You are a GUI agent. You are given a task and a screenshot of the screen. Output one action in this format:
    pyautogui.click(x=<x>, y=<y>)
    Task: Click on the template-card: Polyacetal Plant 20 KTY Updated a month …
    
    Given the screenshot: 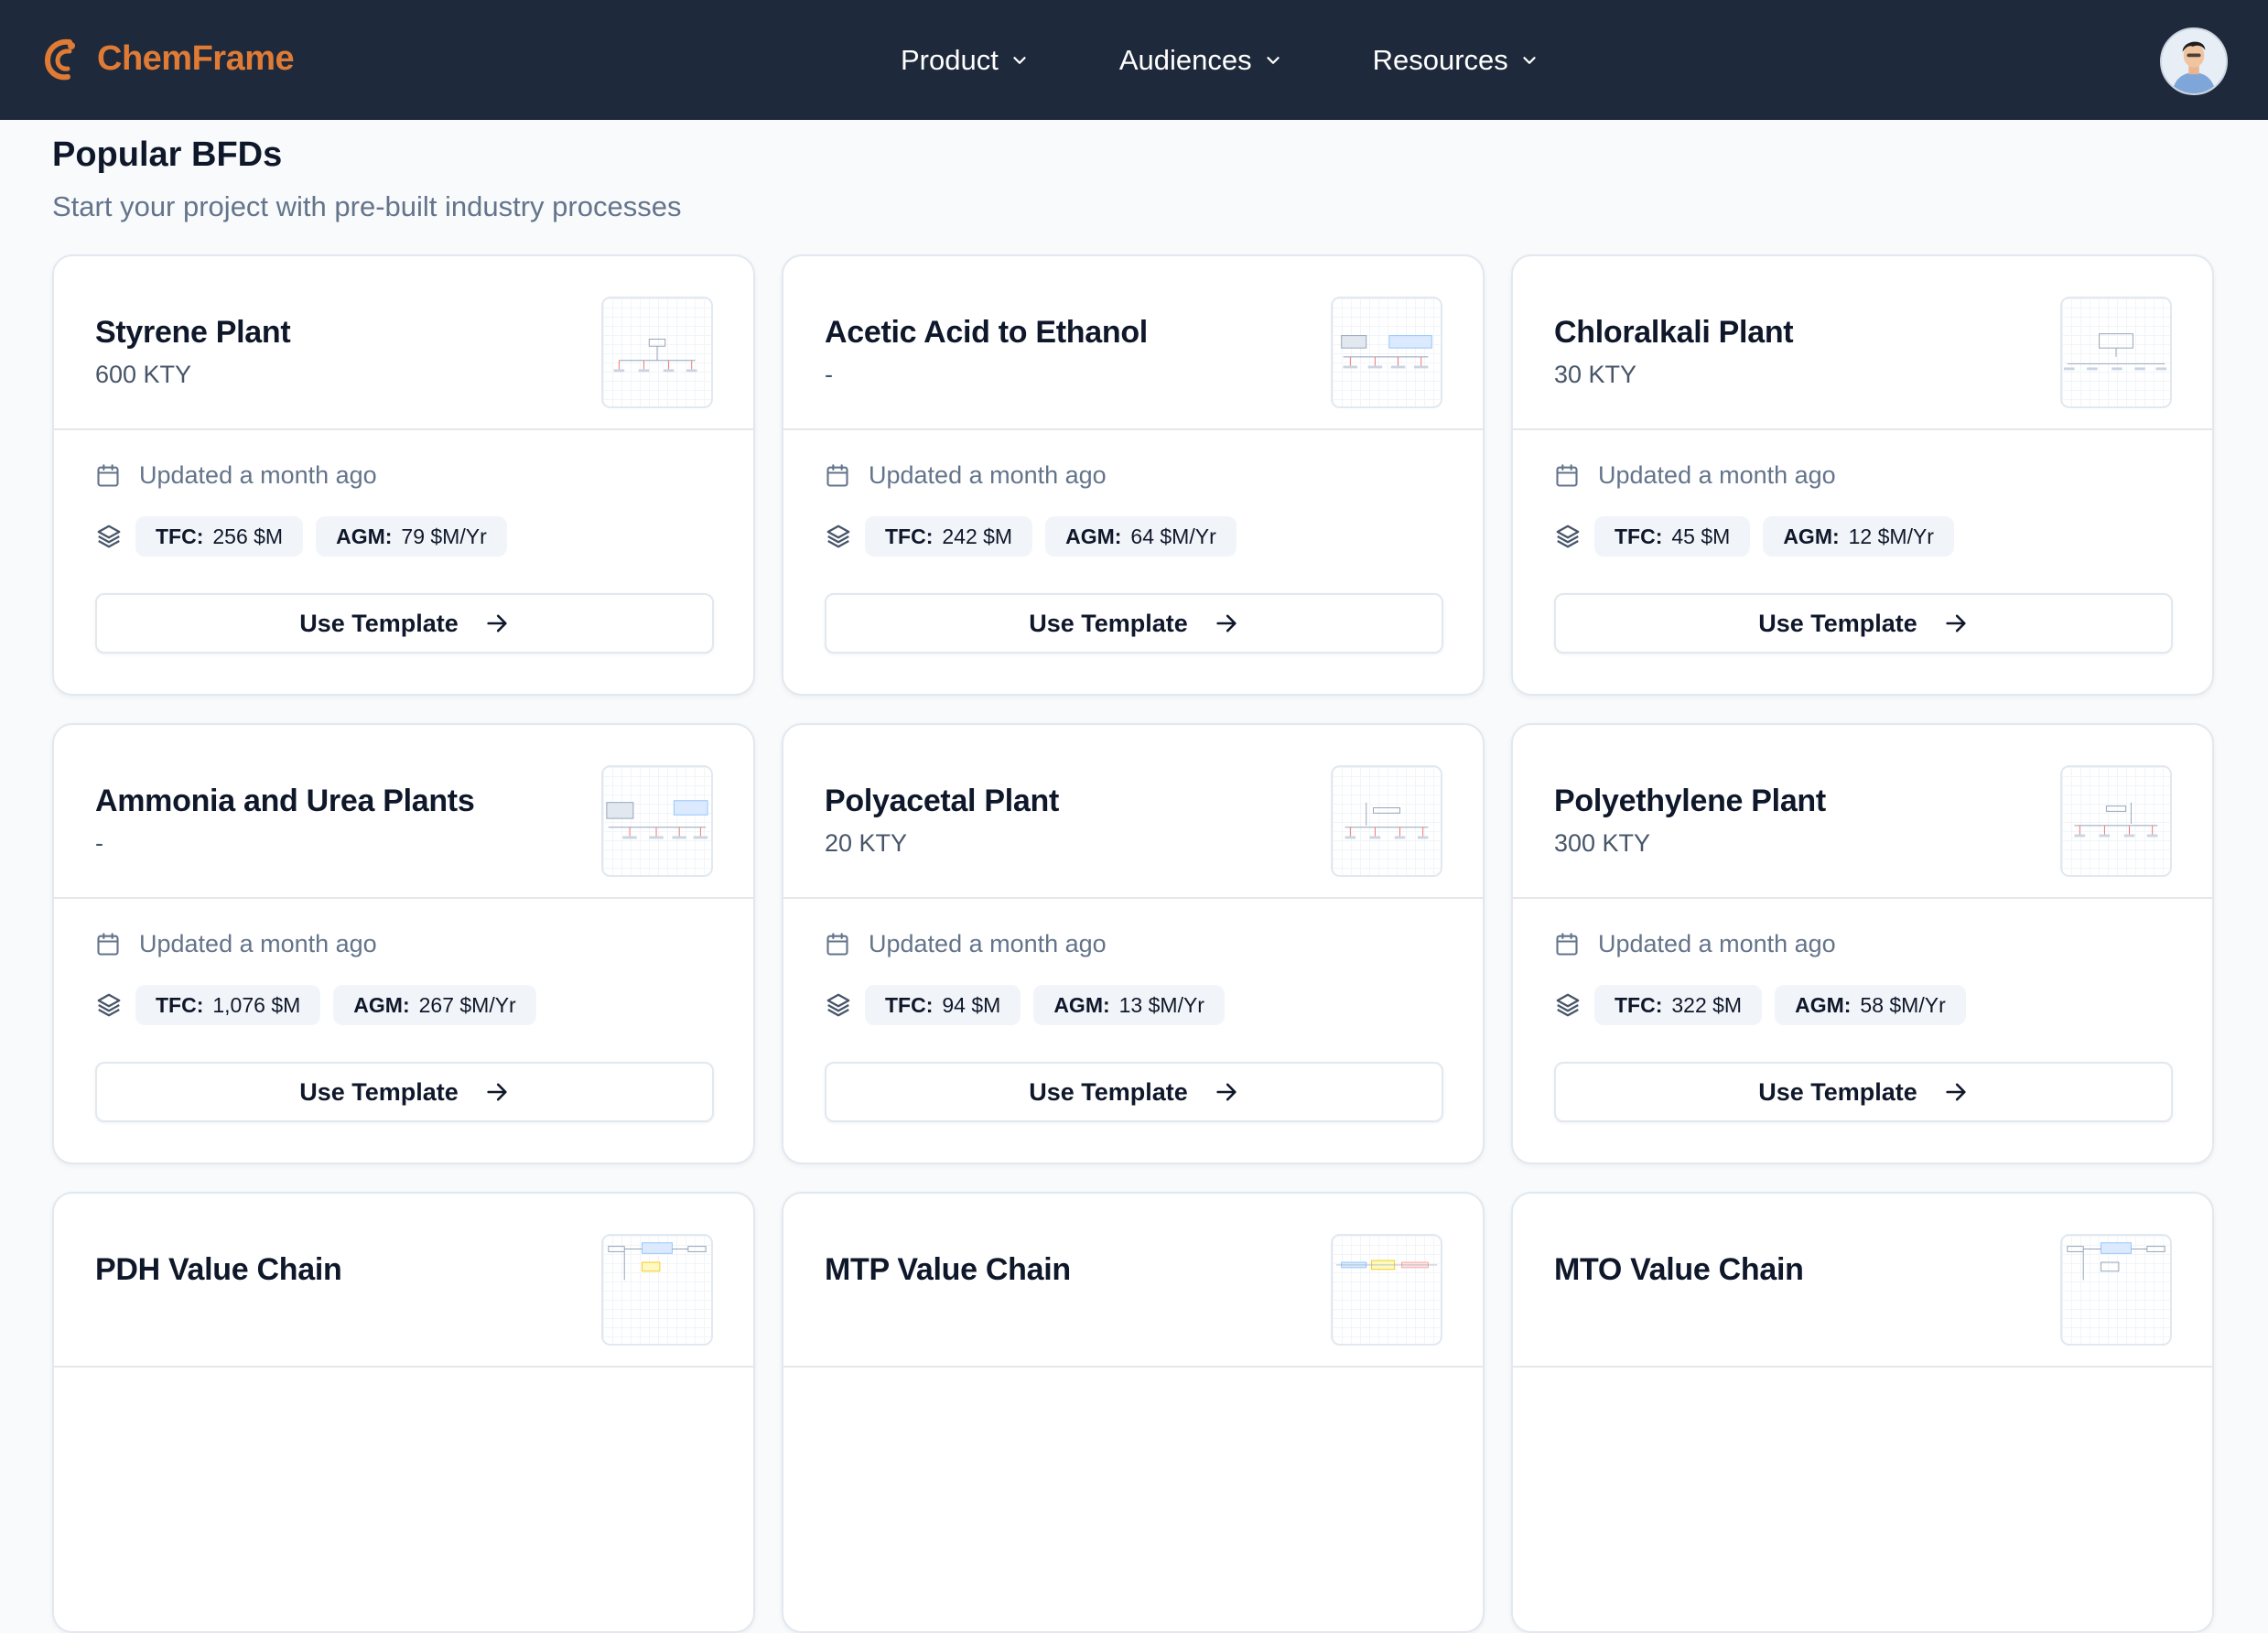 What is the action you would take?
    pyautogui.click(x=1133, y=943)
    